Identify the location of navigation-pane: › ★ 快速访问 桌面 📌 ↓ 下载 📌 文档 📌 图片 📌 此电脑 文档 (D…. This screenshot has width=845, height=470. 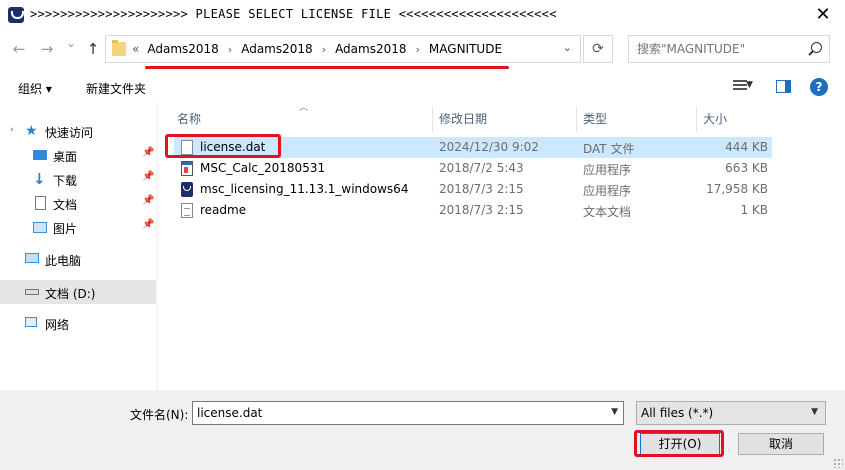
(78, 250).